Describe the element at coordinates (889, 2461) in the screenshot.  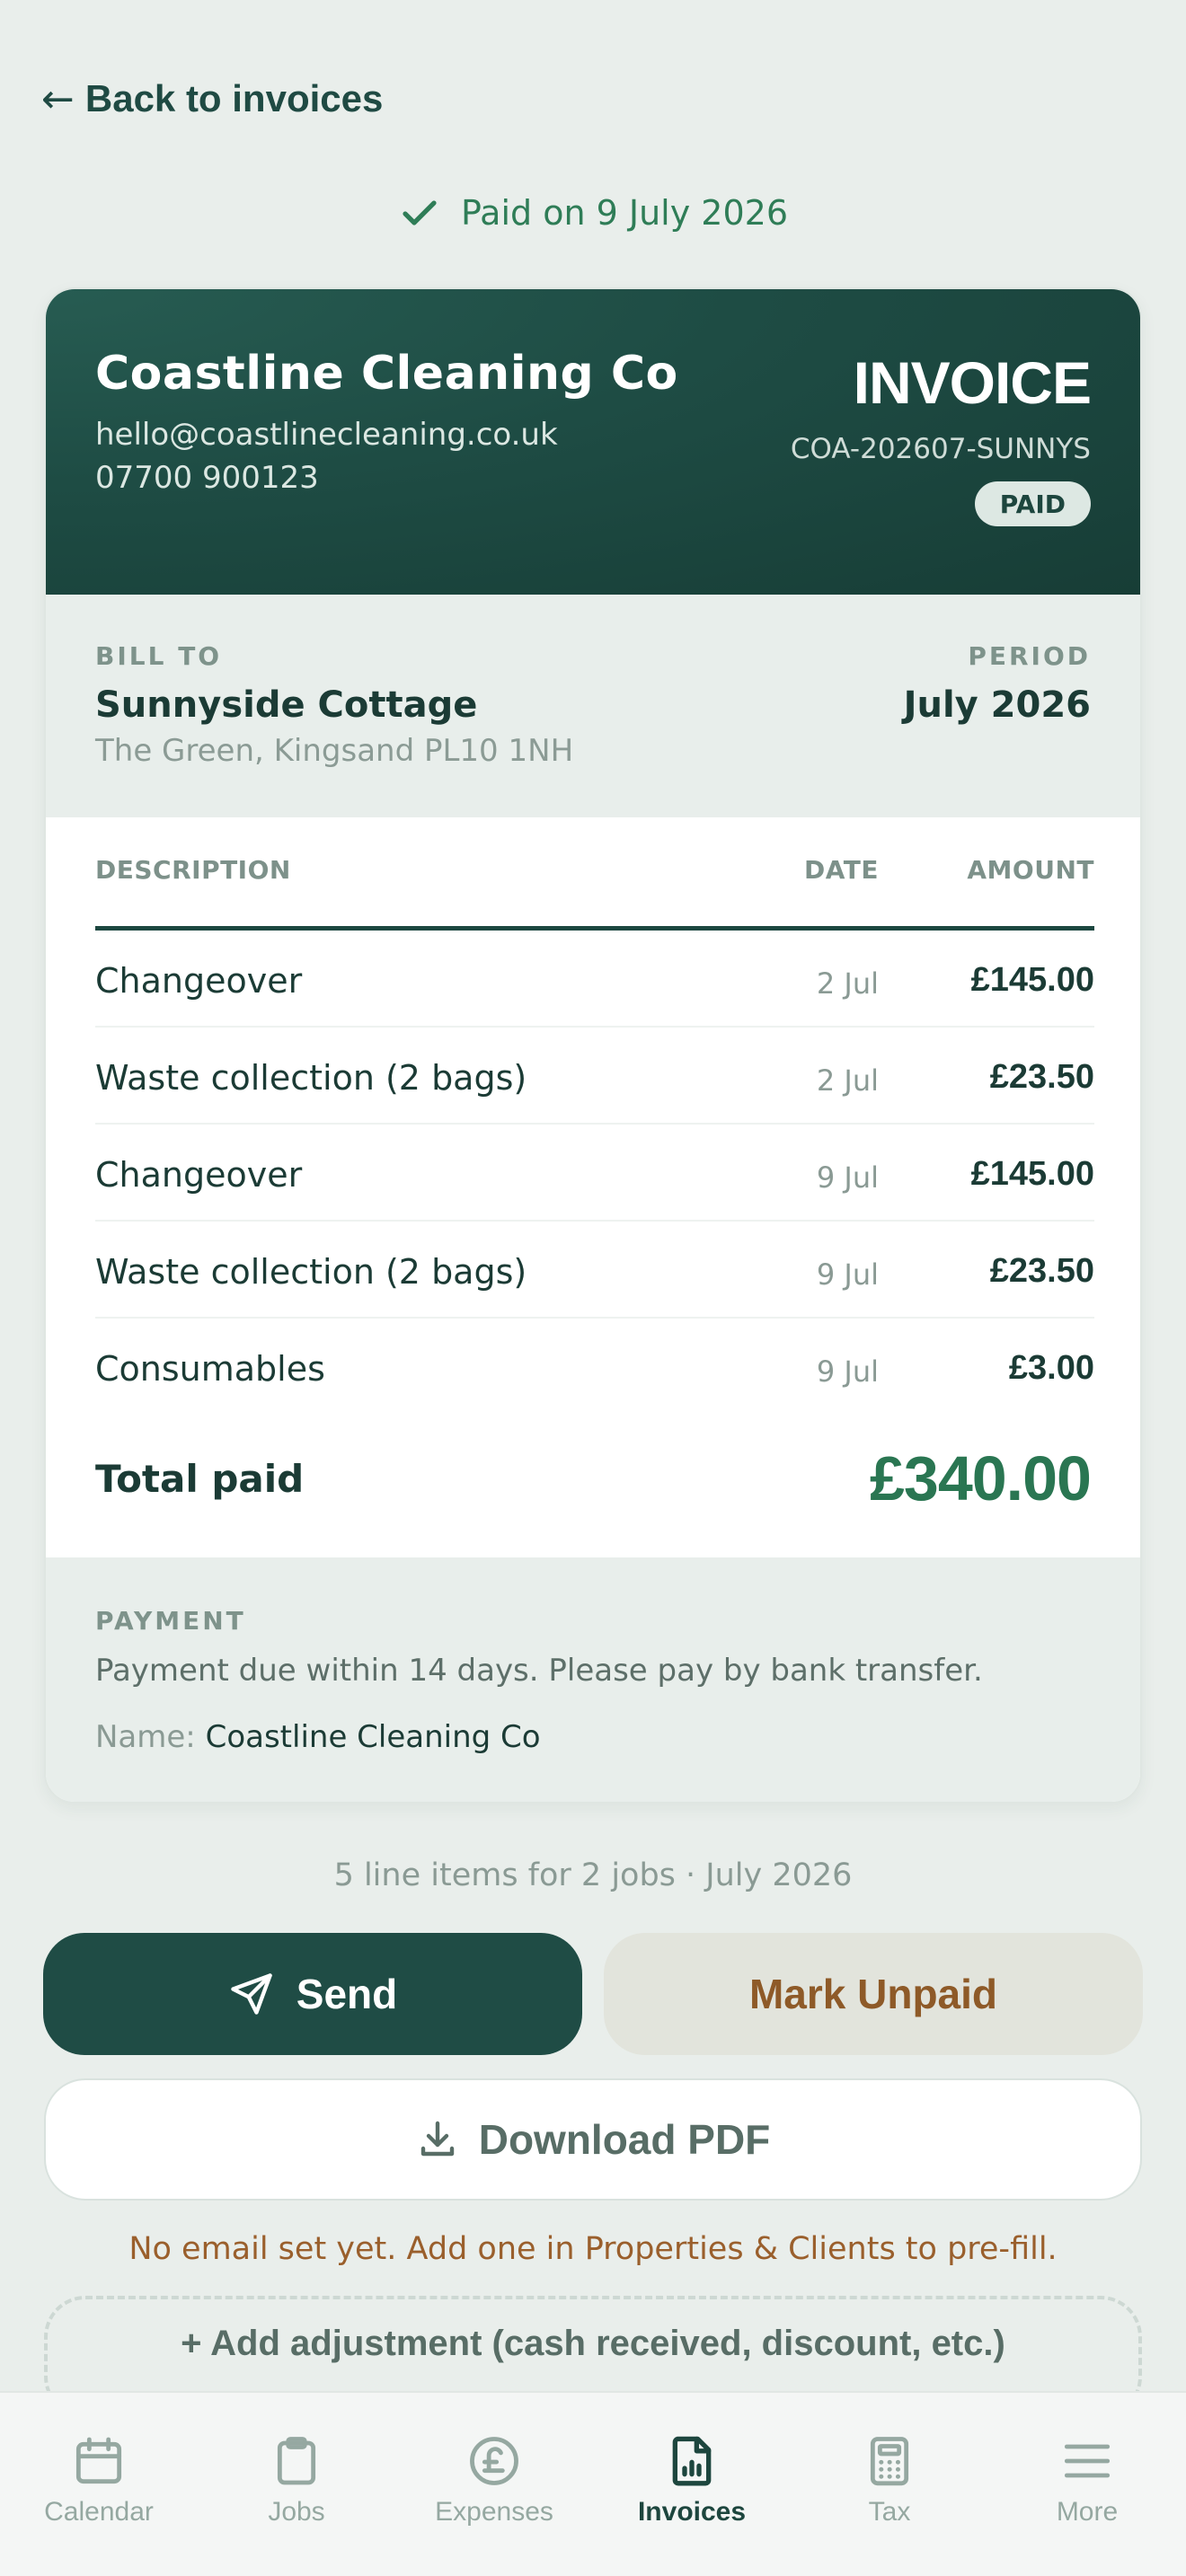
I see `calculator-icon` at that location.